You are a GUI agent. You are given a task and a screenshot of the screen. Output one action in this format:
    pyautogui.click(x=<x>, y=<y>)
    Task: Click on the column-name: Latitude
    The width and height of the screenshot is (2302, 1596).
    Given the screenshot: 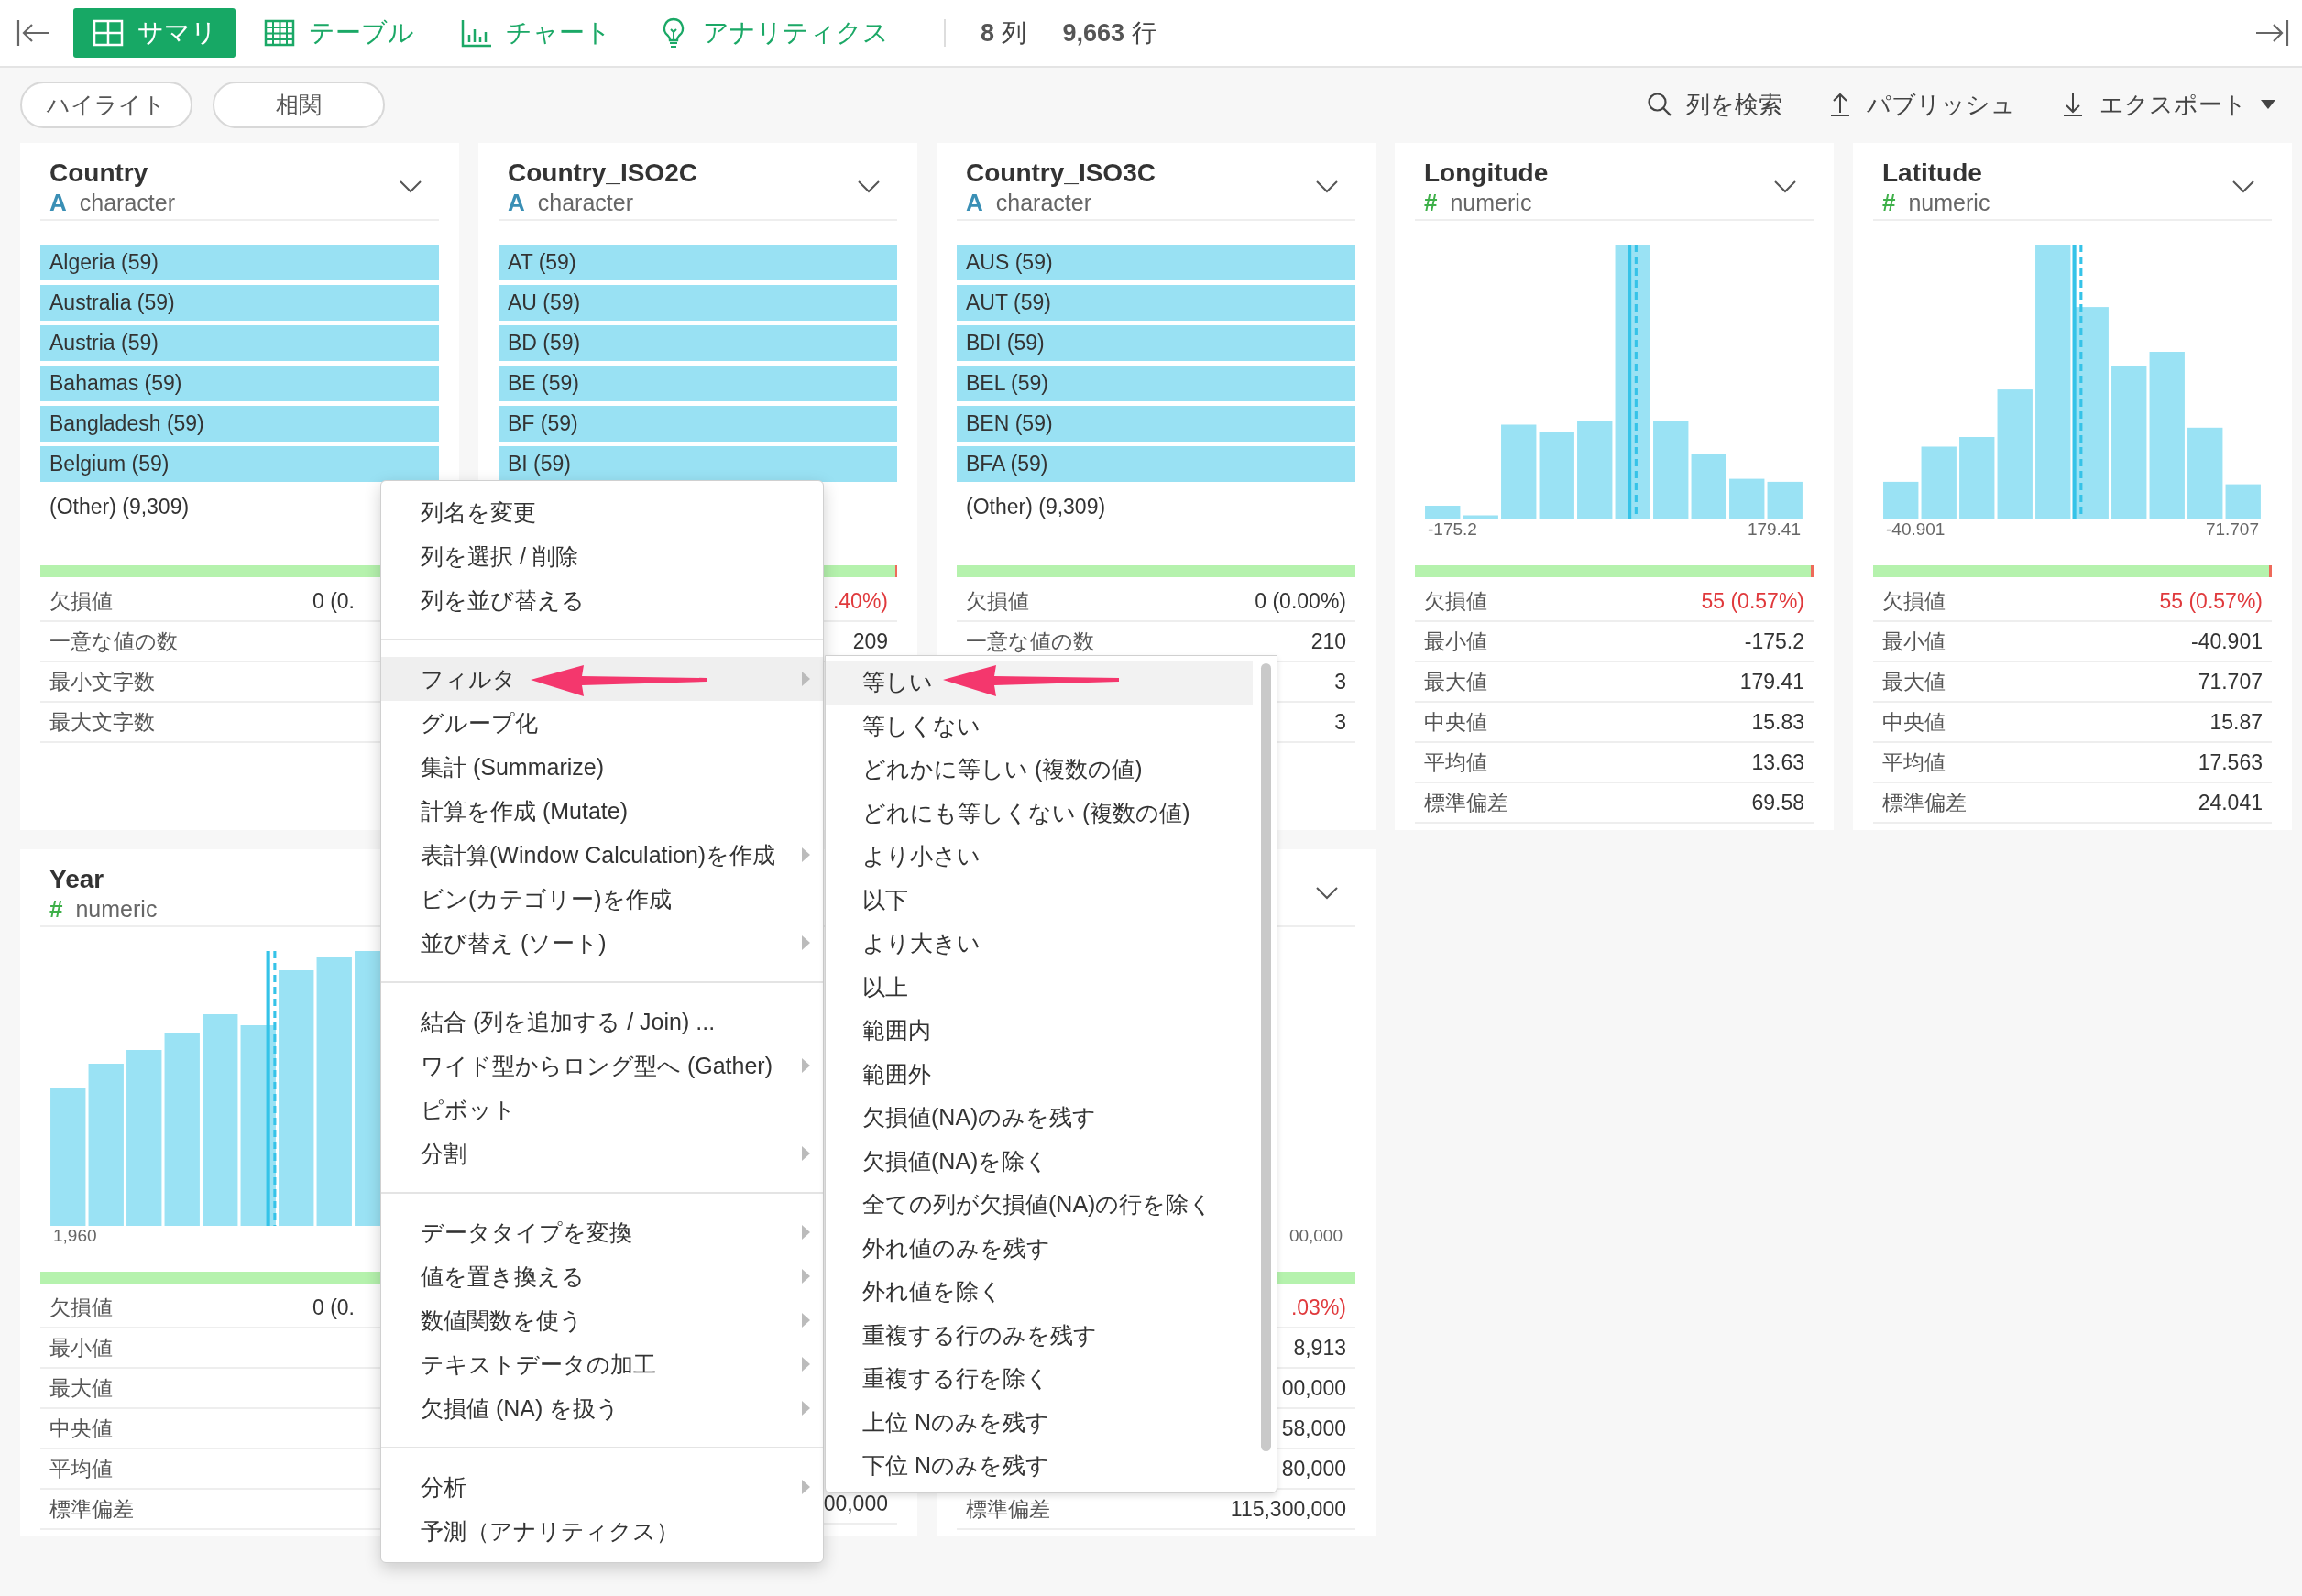 What is the action you would take?
    pyautogui.click(x=1933, y=173)
    